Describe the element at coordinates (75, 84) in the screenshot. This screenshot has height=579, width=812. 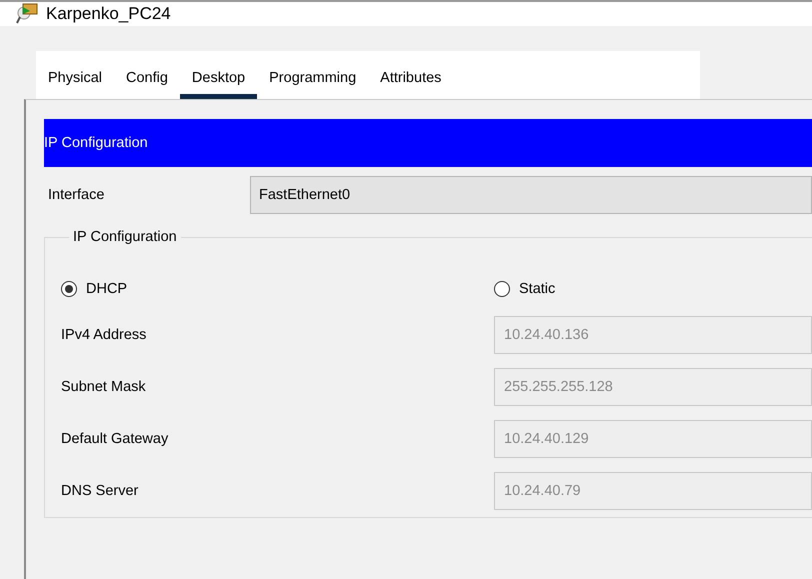
I see `tab: Physical` at that location.